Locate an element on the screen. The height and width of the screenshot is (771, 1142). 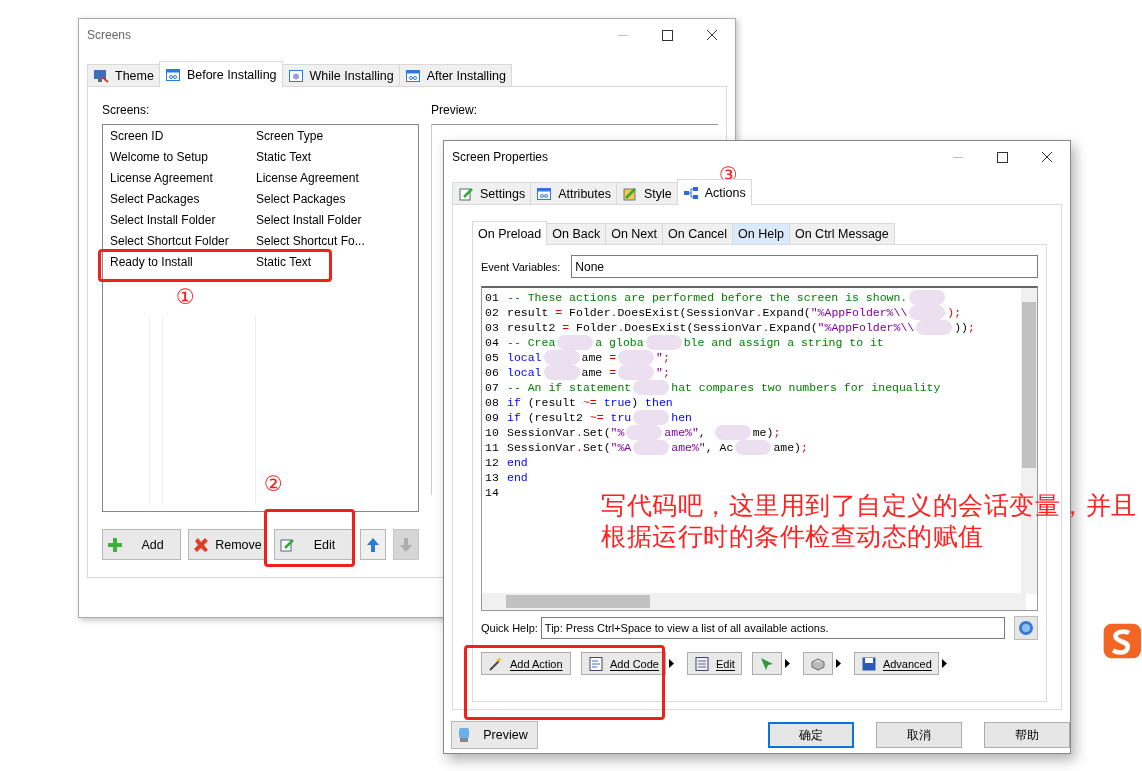
code-comment: a globa is located at coordinates (619, 342).